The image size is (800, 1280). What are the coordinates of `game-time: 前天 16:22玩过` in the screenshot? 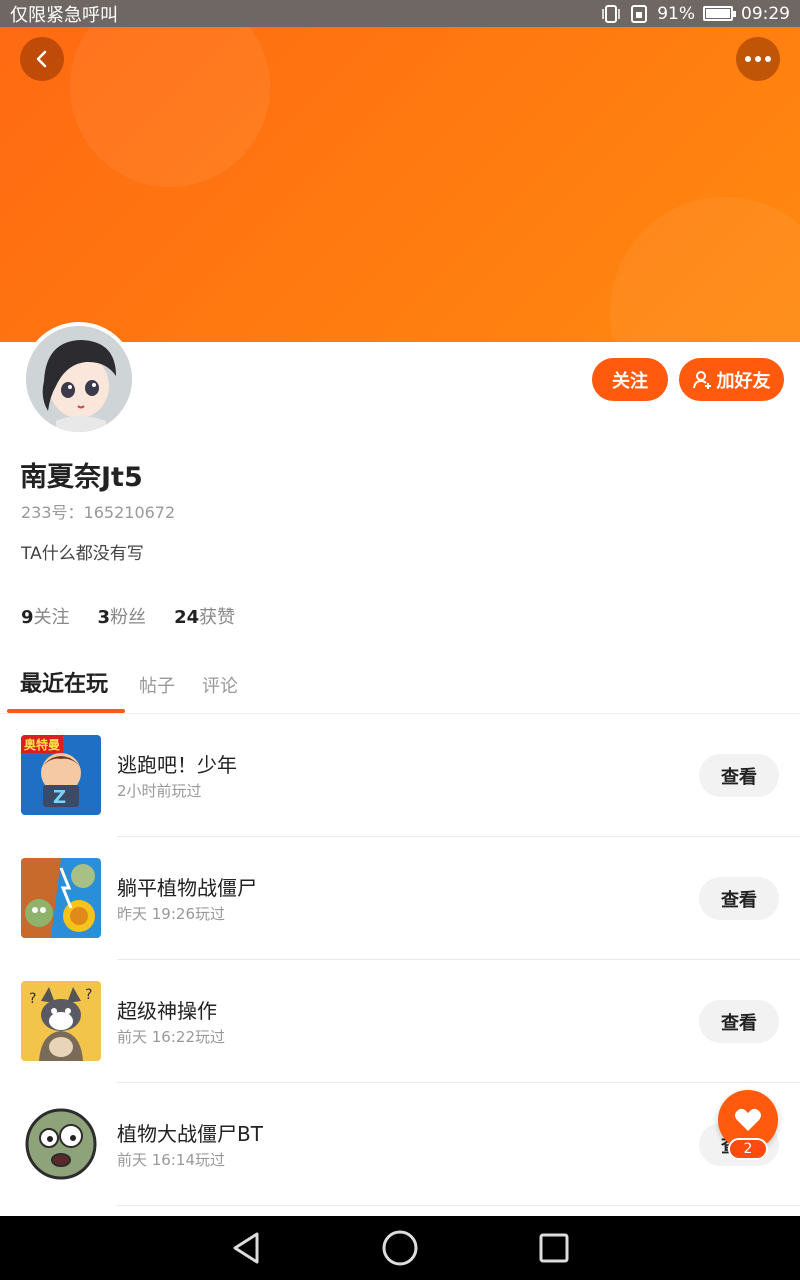 It's located at (171, 1037).